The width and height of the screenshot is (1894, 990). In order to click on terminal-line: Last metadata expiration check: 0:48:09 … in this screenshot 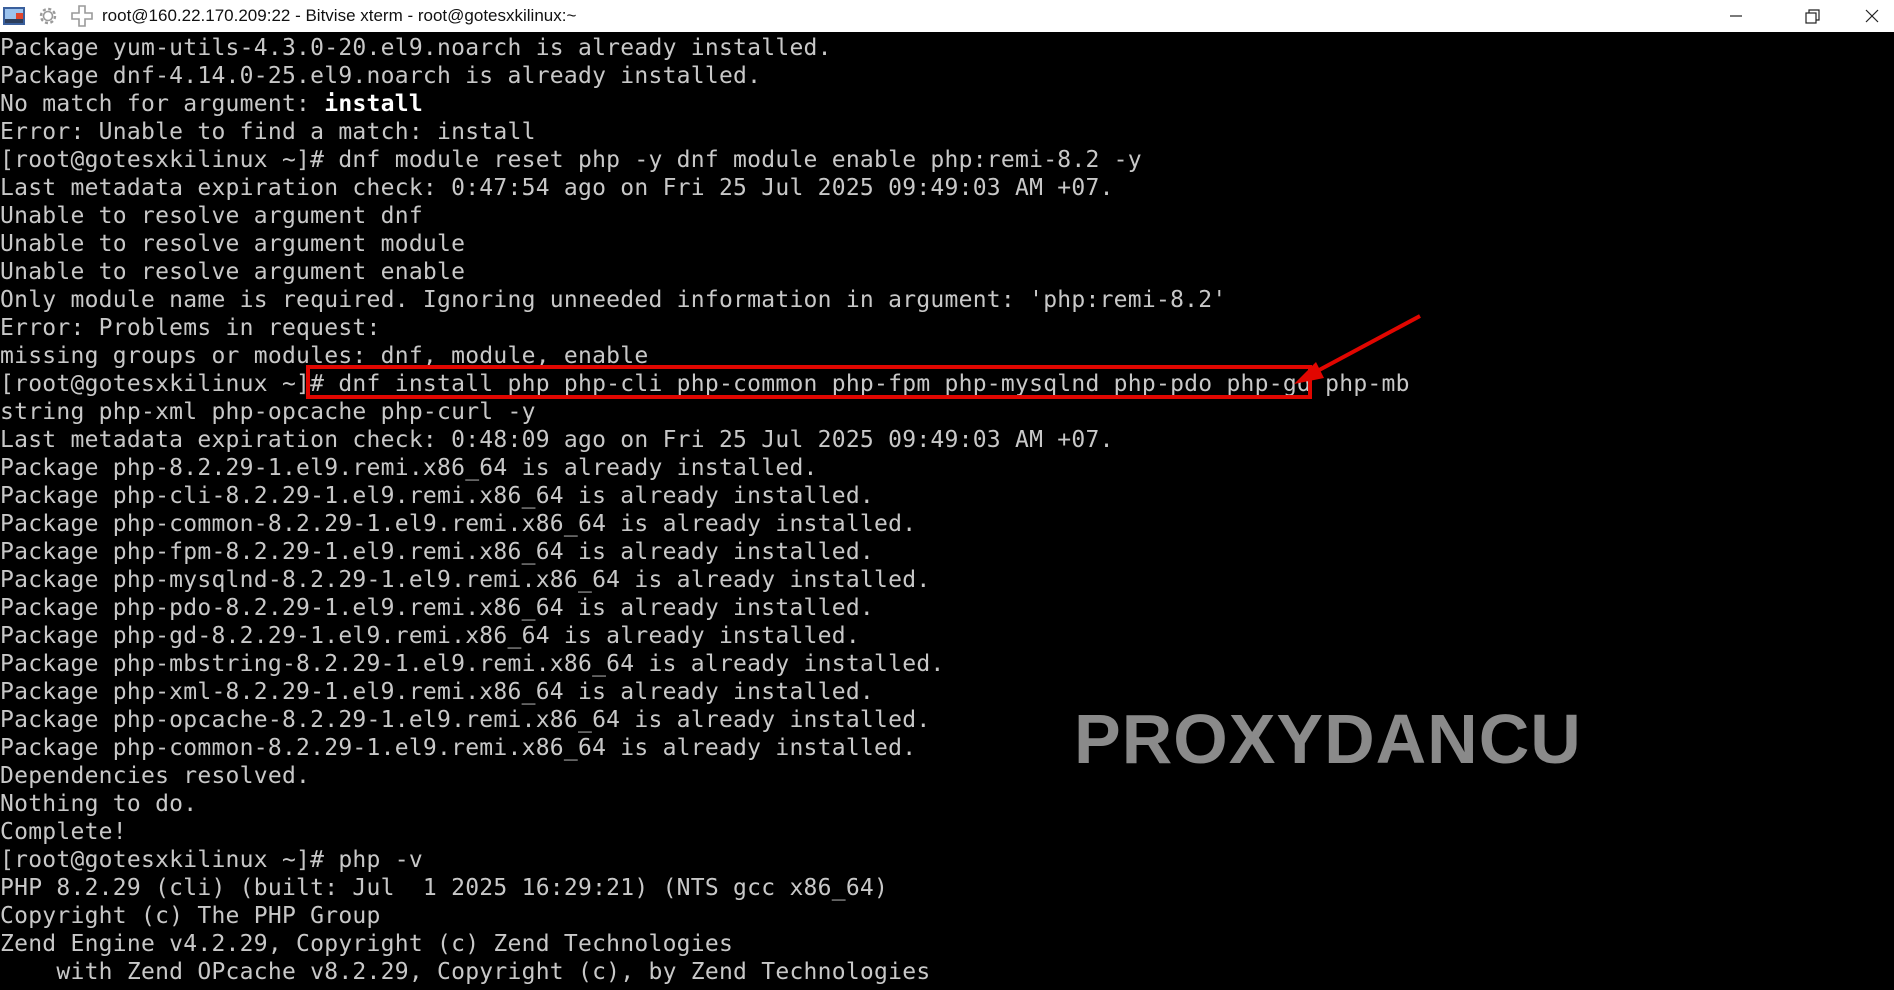, I will do `click(557, 440)`.